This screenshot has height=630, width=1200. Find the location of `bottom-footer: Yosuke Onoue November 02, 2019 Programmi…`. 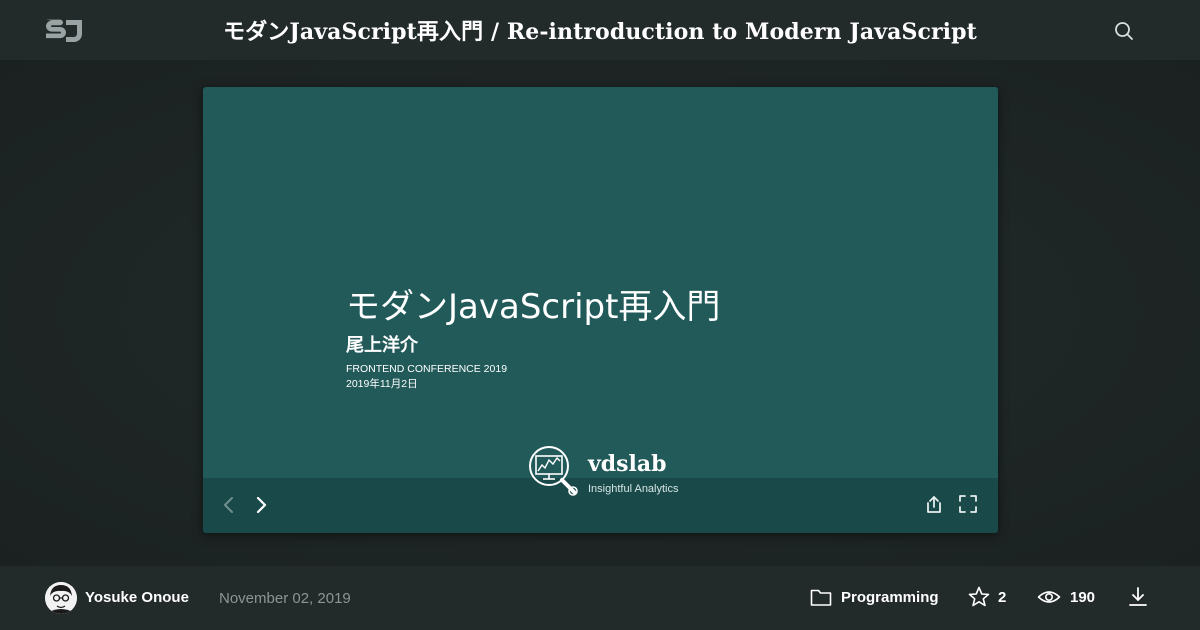

bottom-footer: Yosuke Onoue November 02, 2019 Programmi… is located at coordinates (600, 598).